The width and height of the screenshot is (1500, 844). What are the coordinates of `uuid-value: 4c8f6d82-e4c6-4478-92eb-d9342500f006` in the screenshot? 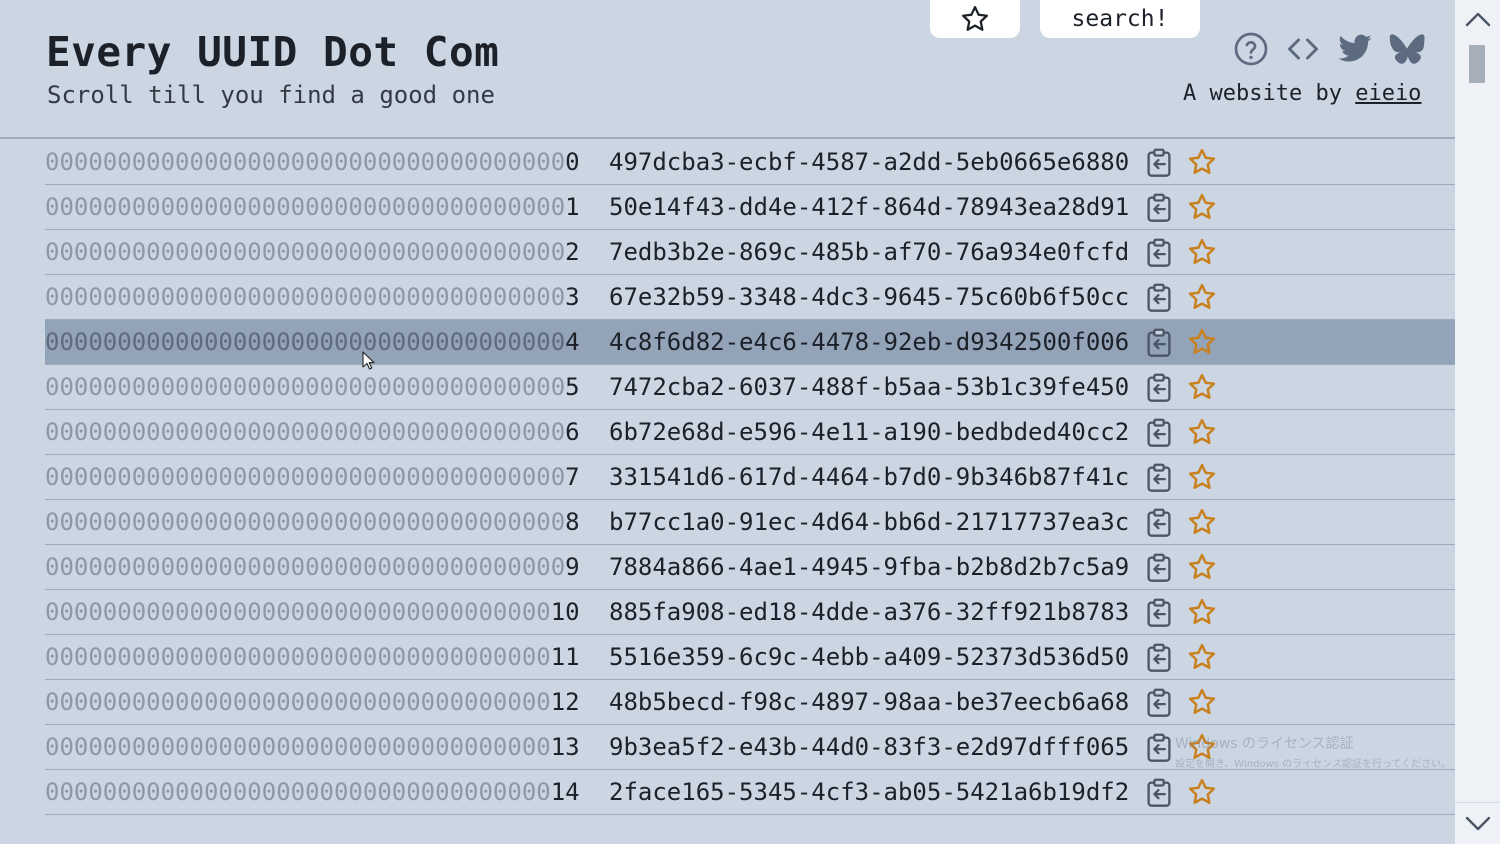 It's located at (869, 342).